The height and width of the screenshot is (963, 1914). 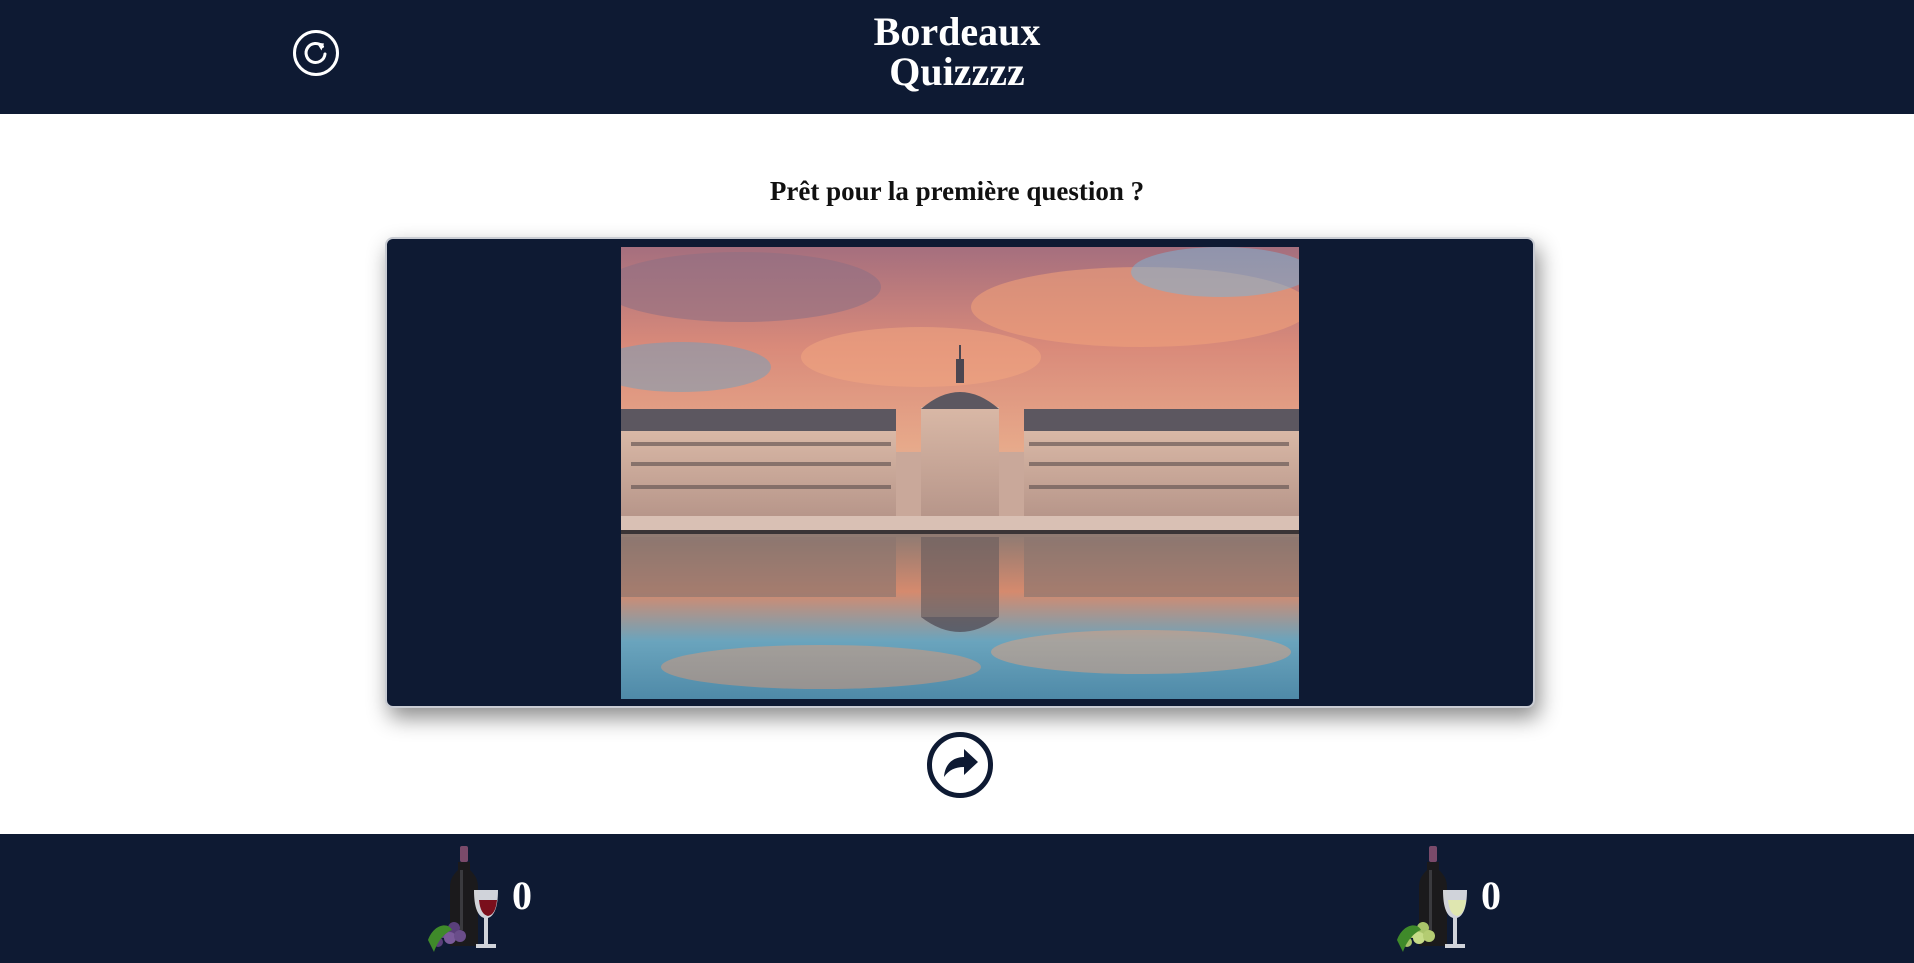 What do you see at coordinates (960, 765) in the screenshot?
I see `next-question-button` at bounding box center [960, 765].